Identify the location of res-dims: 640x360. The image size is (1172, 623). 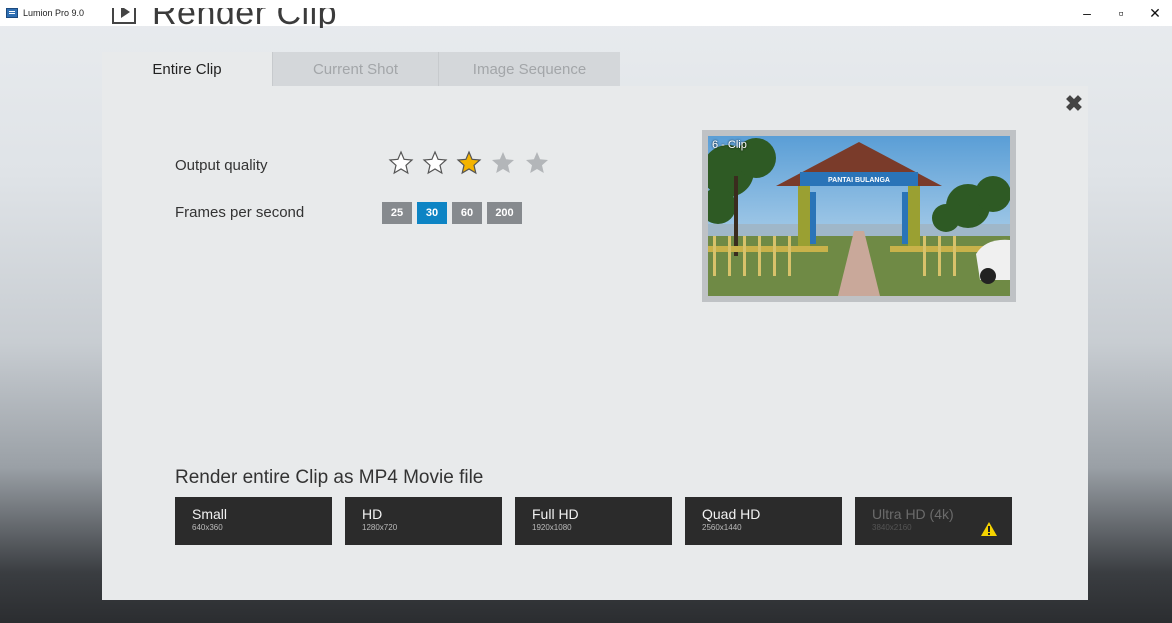
(207, 527).